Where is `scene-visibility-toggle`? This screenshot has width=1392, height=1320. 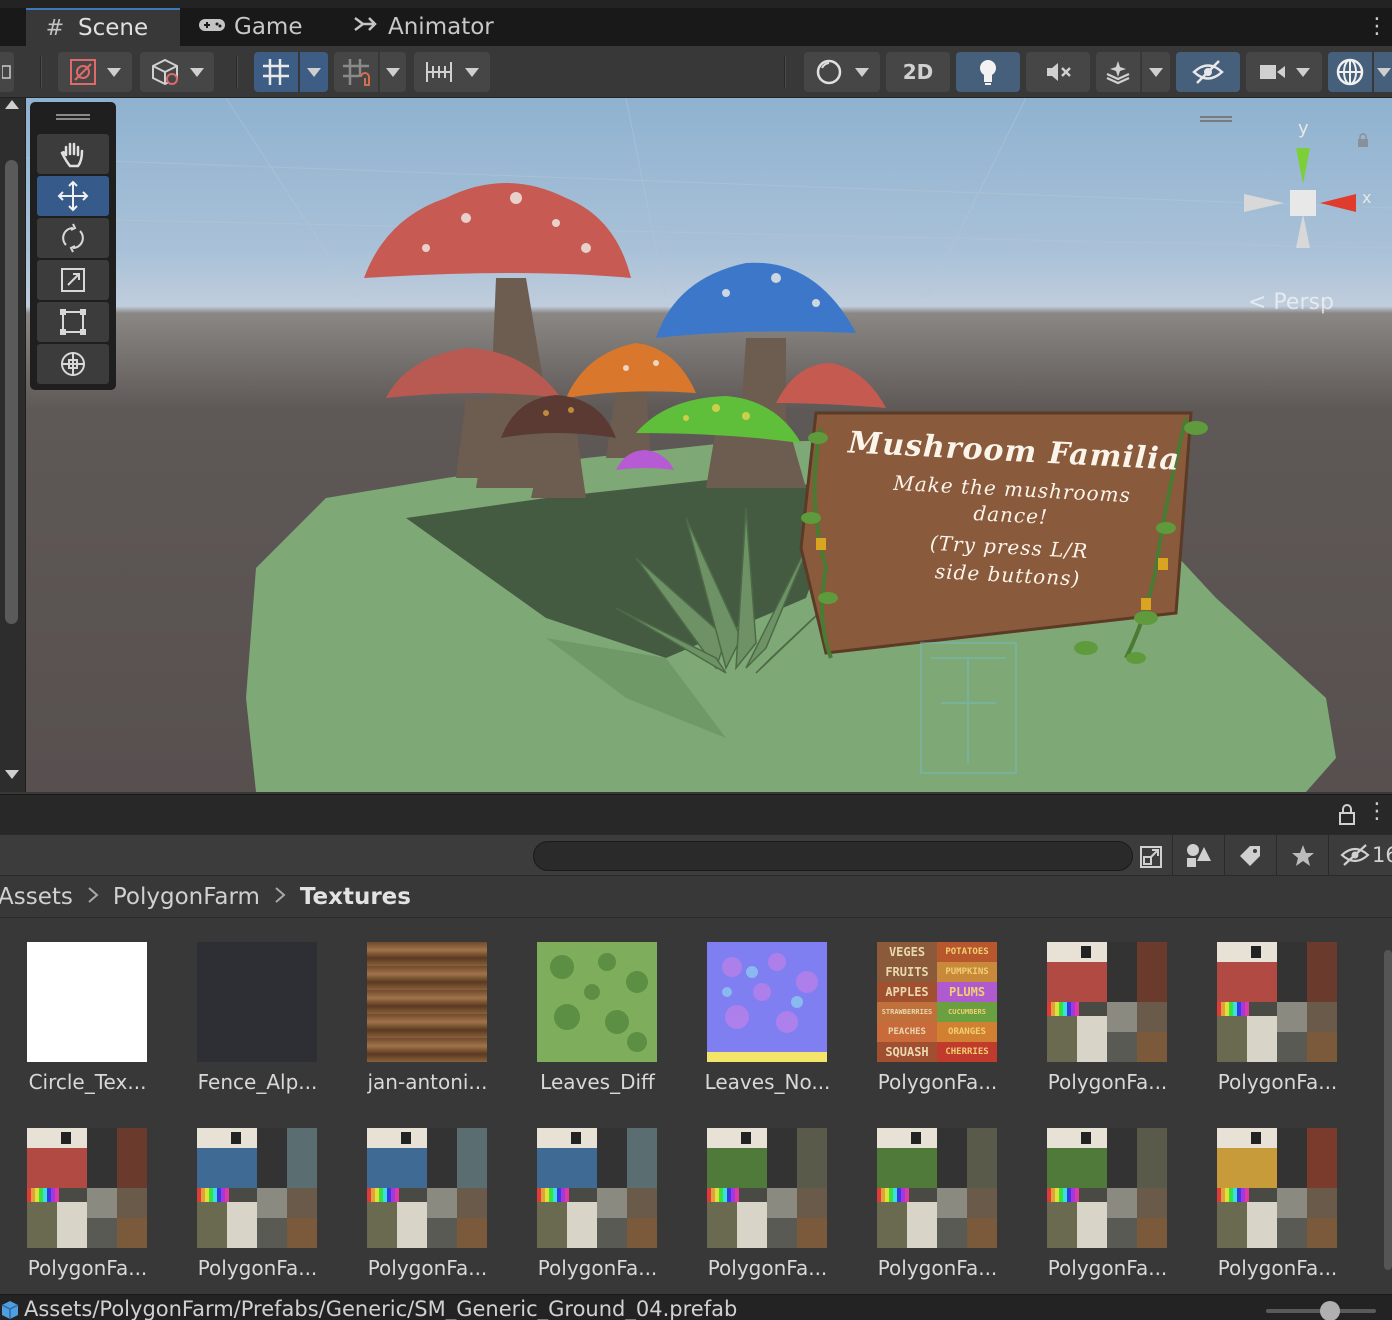
scene-visibility-toggle is located at coordinates (1208, 72).